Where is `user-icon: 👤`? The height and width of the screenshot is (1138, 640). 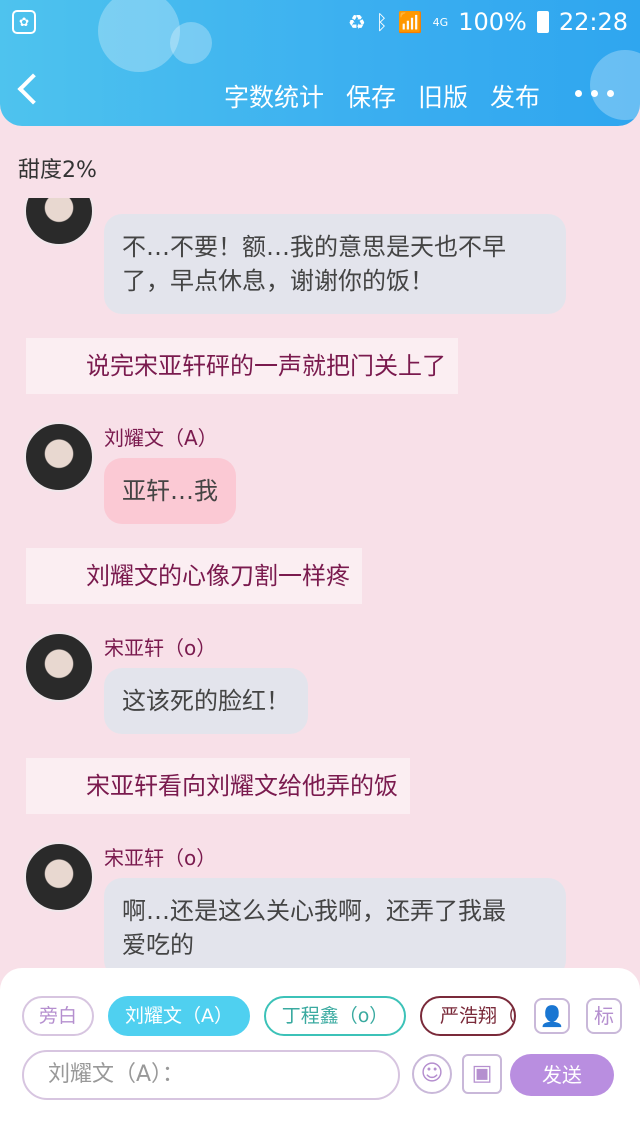 user-icon: 👤 is located at coordinates (552, 1016).